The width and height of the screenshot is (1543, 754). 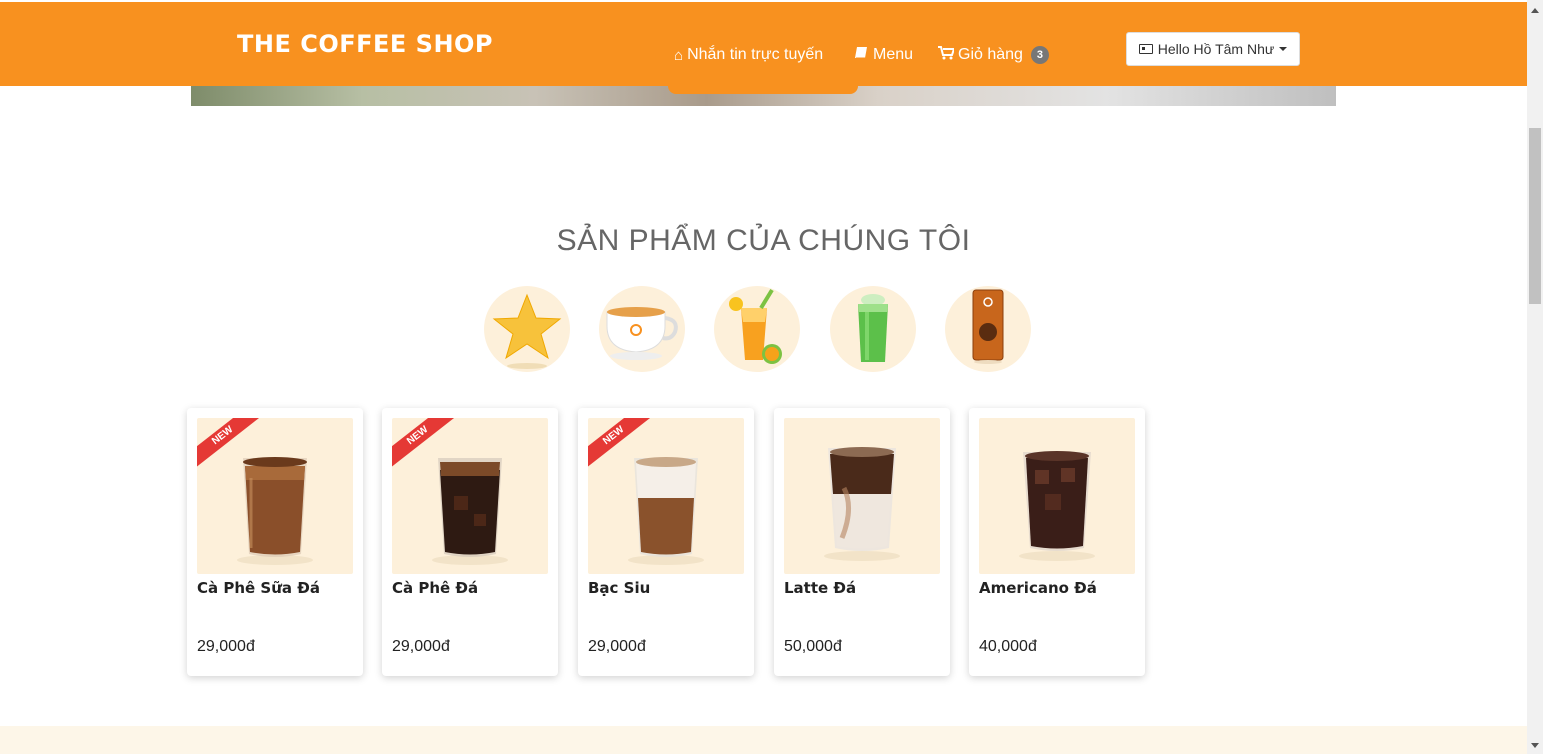 I want to click on nav-menu-link: Menu, so click(x=883, y=55).